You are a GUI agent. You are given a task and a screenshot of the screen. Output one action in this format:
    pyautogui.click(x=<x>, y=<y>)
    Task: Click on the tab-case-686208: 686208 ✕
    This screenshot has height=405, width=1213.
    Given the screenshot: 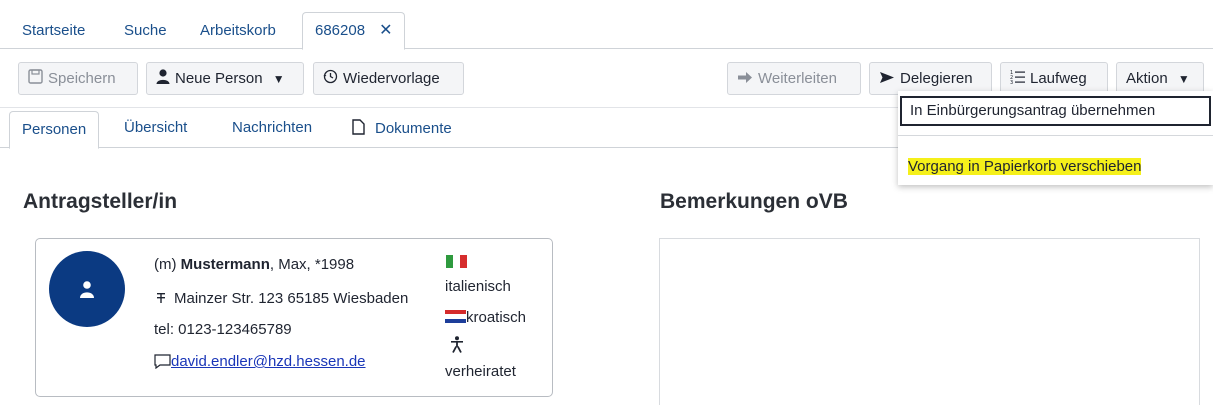 What is the action you would take?
    pyautogui.click(x=354, y=31)
    